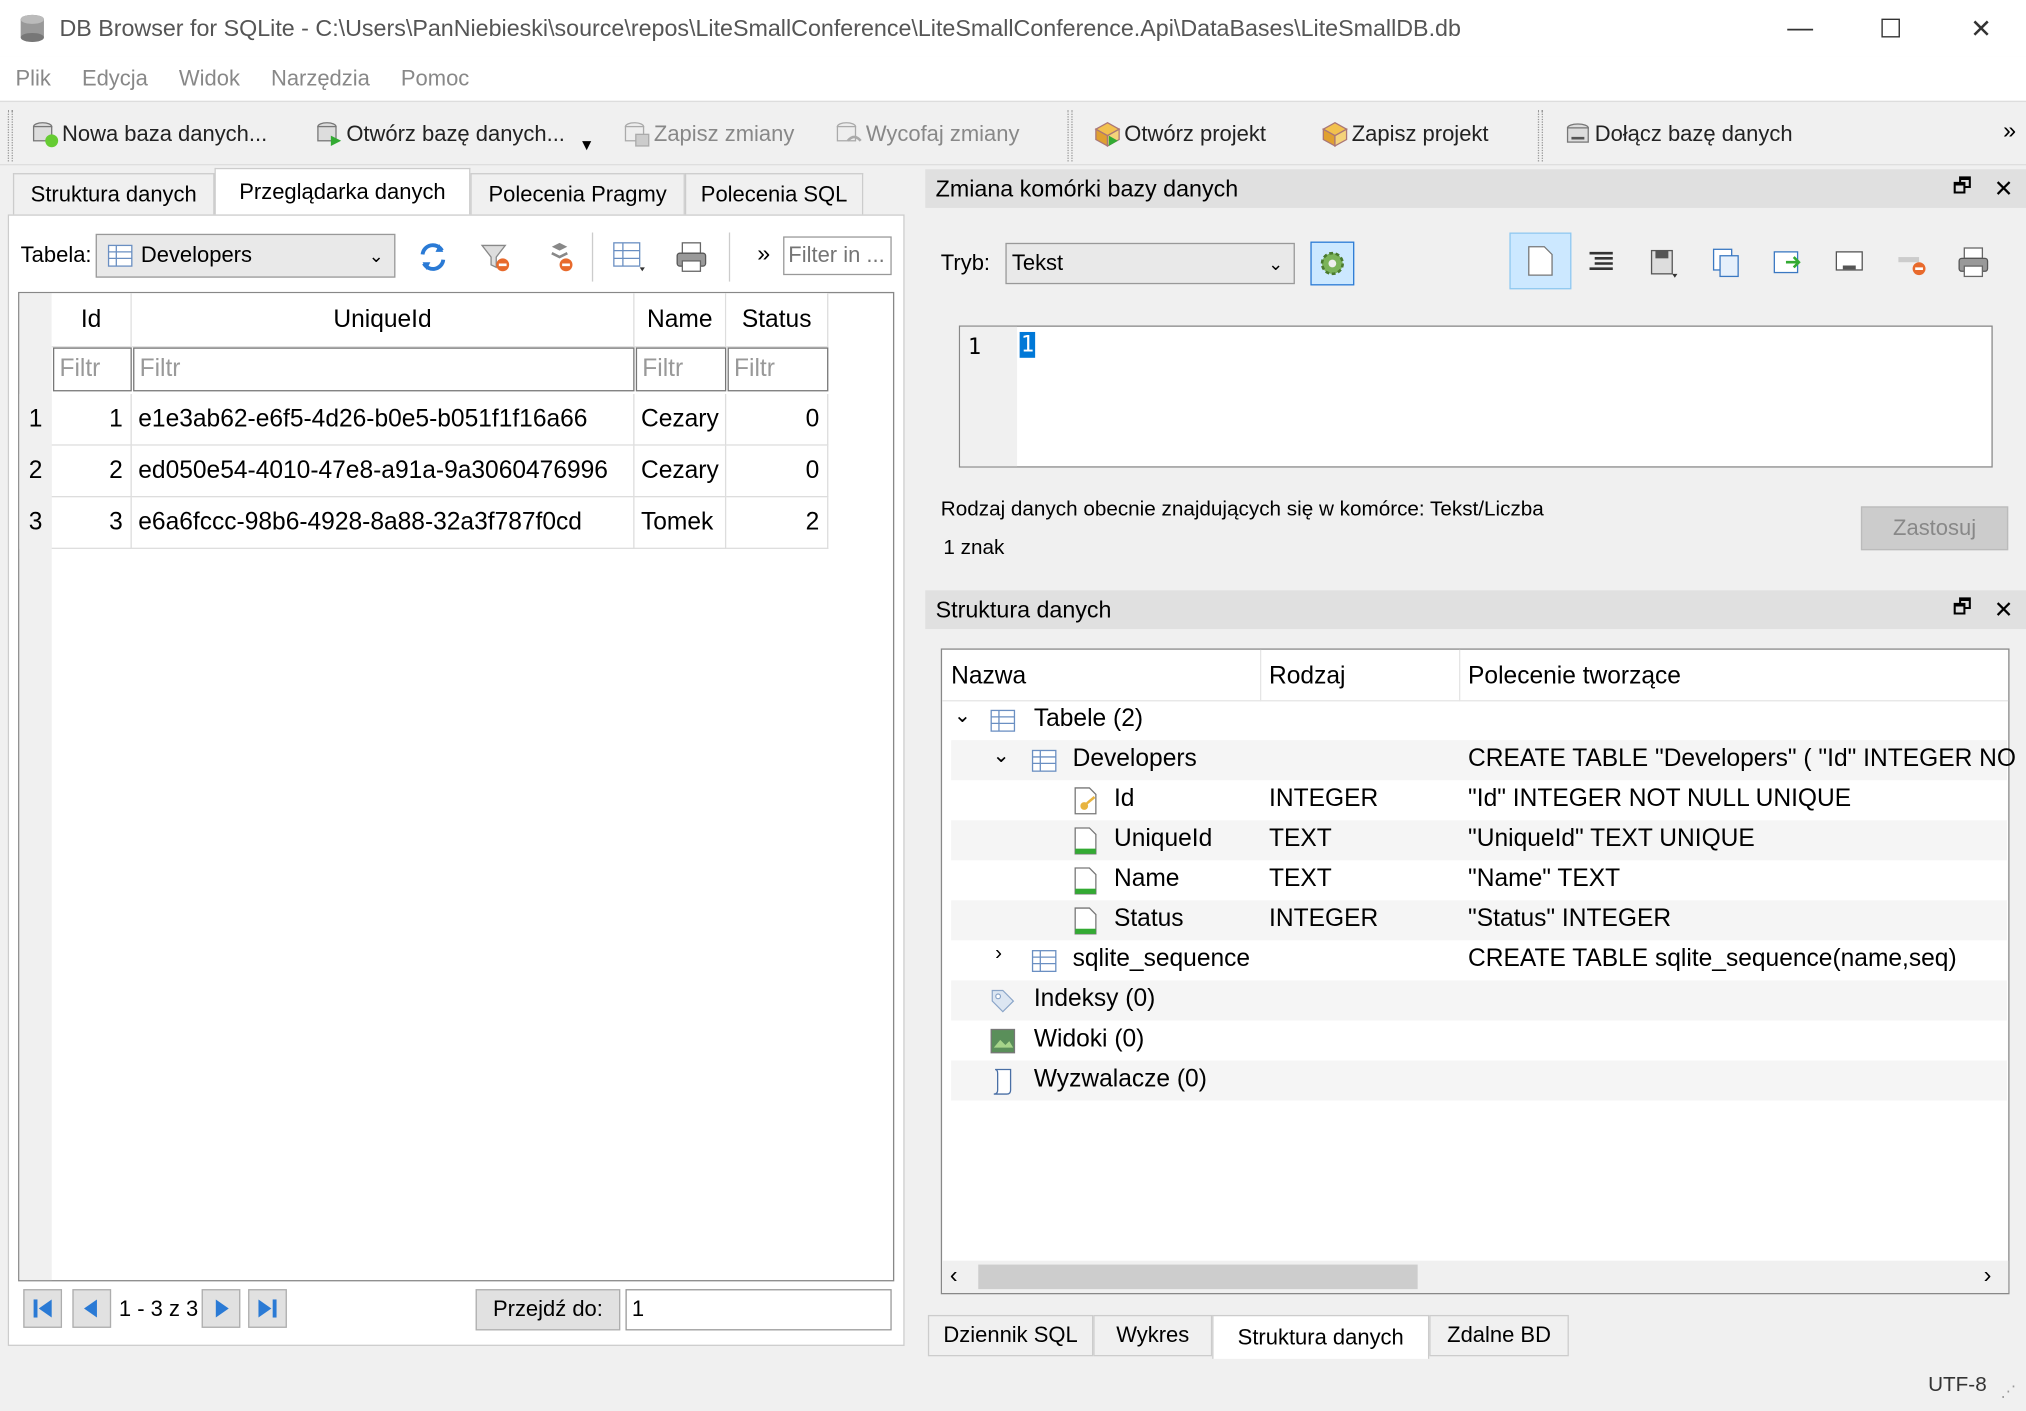  Describe the element at coordinates (778, 369) in the screenshot. I see `filter-input-status: Filtr` at that location.